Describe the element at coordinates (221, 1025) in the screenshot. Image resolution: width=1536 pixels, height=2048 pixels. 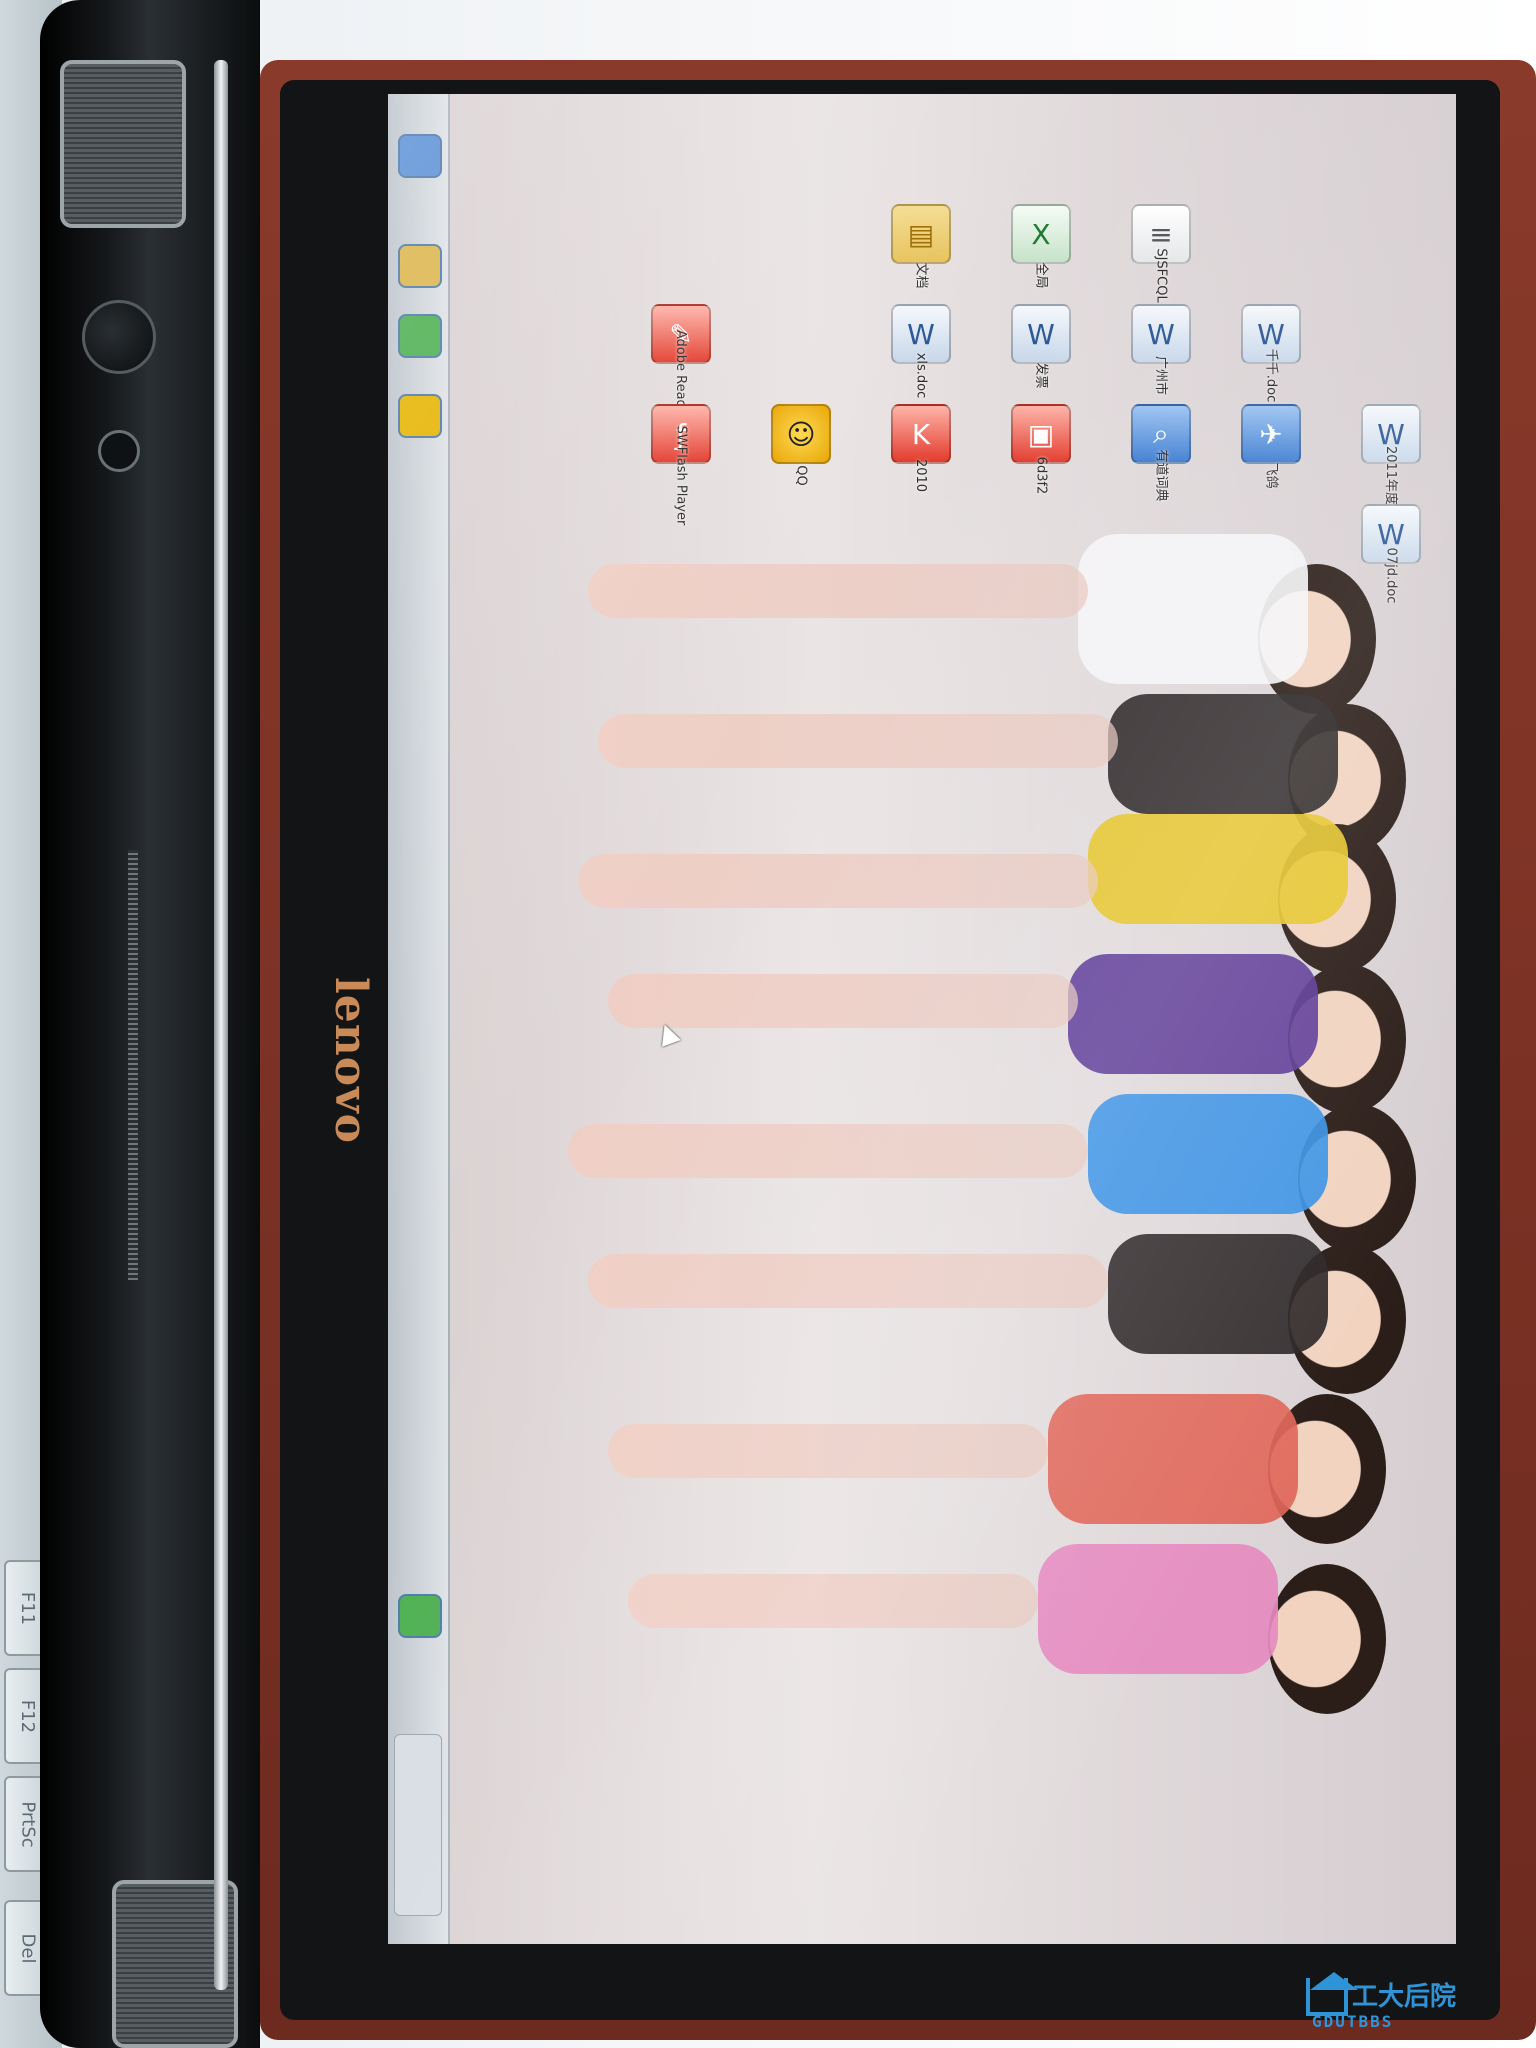
I see `chrome-trim` at that location.